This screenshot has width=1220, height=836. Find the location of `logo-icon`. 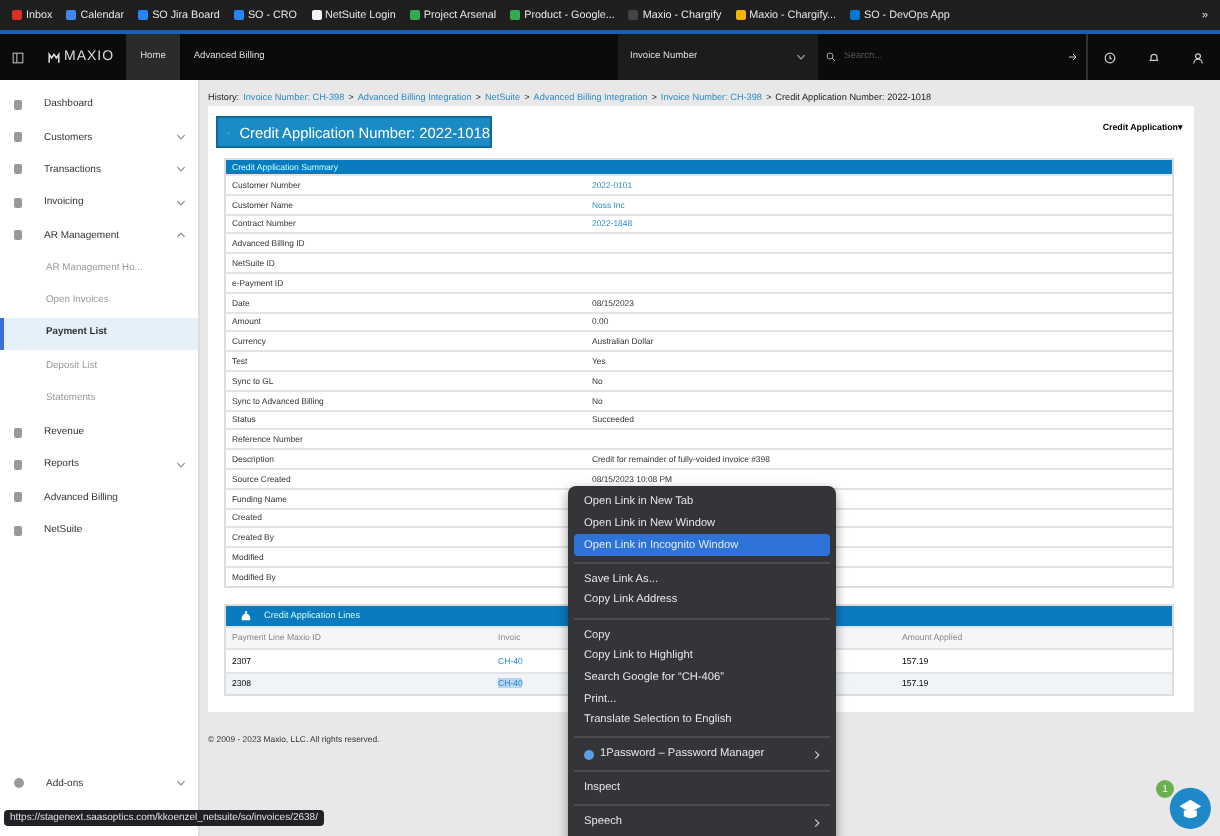

logo-icon is located at coordinates (54, 57).